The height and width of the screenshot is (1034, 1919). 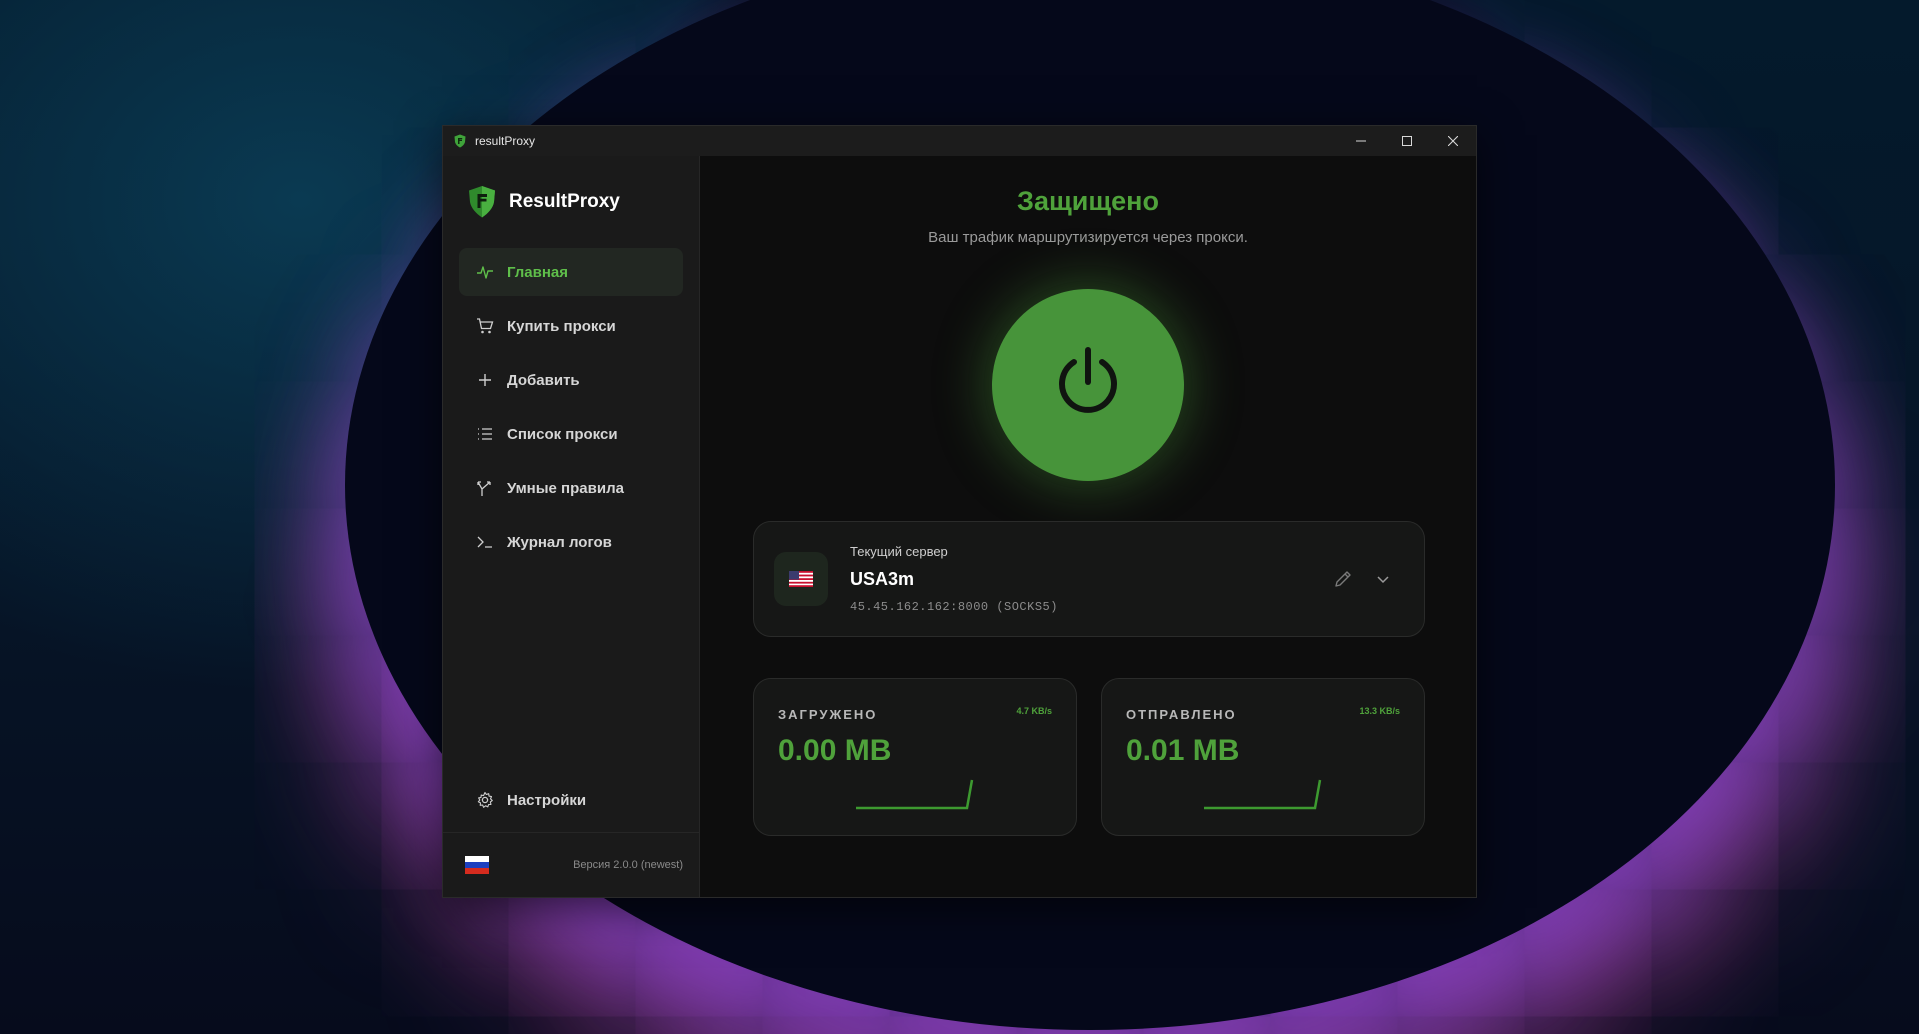 What do you see at coordinates (477, 865) in the screenshot?
I see `ru-flag-icon` at bounding box center [477, 865].